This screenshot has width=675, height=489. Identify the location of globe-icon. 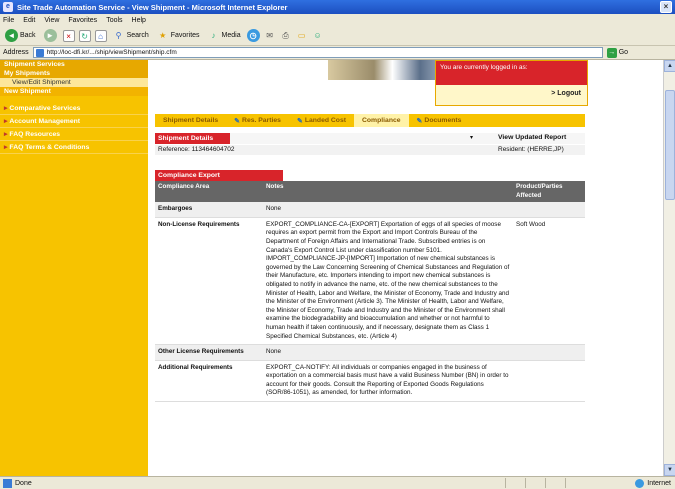
(640, 483).